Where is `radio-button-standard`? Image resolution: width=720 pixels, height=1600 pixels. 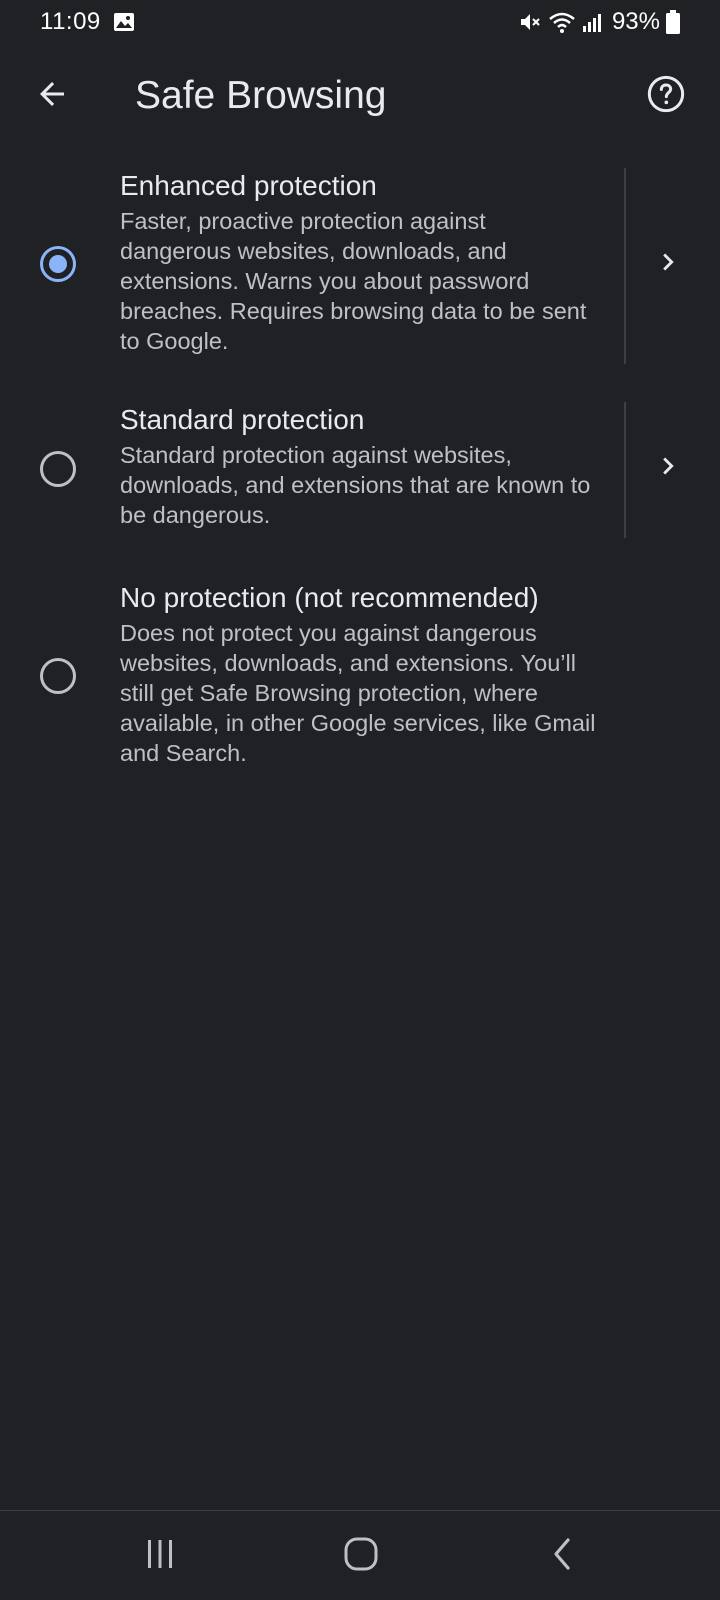 radio-button-standard is located at coordinates (58, 469).